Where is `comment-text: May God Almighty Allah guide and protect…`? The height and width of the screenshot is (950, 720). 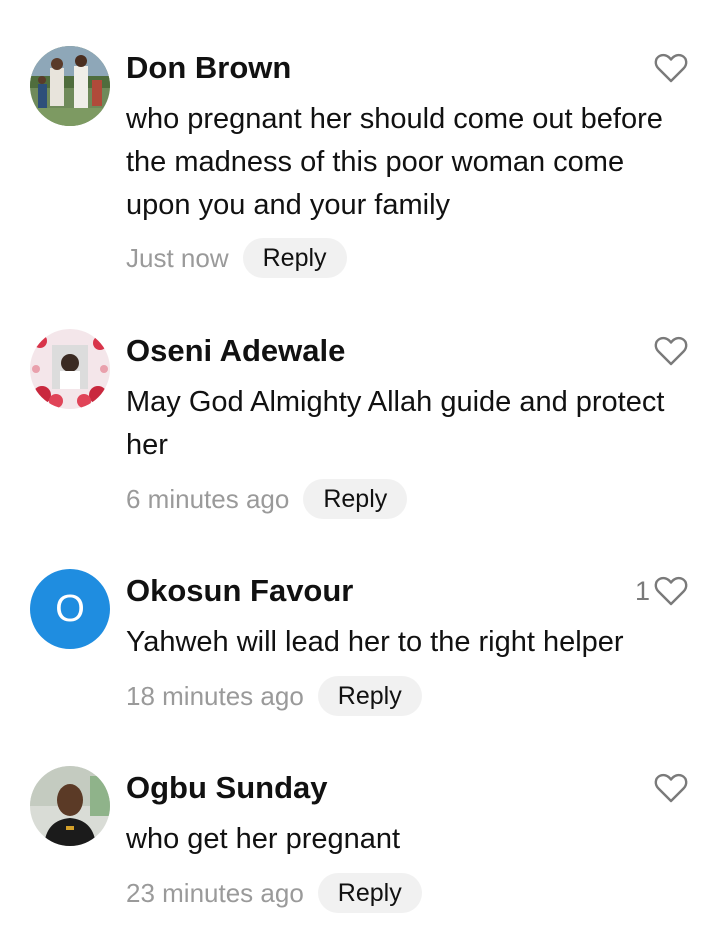
comment-text: May God Almighty Allah guide and protect… is located at coordinates (395, 423).